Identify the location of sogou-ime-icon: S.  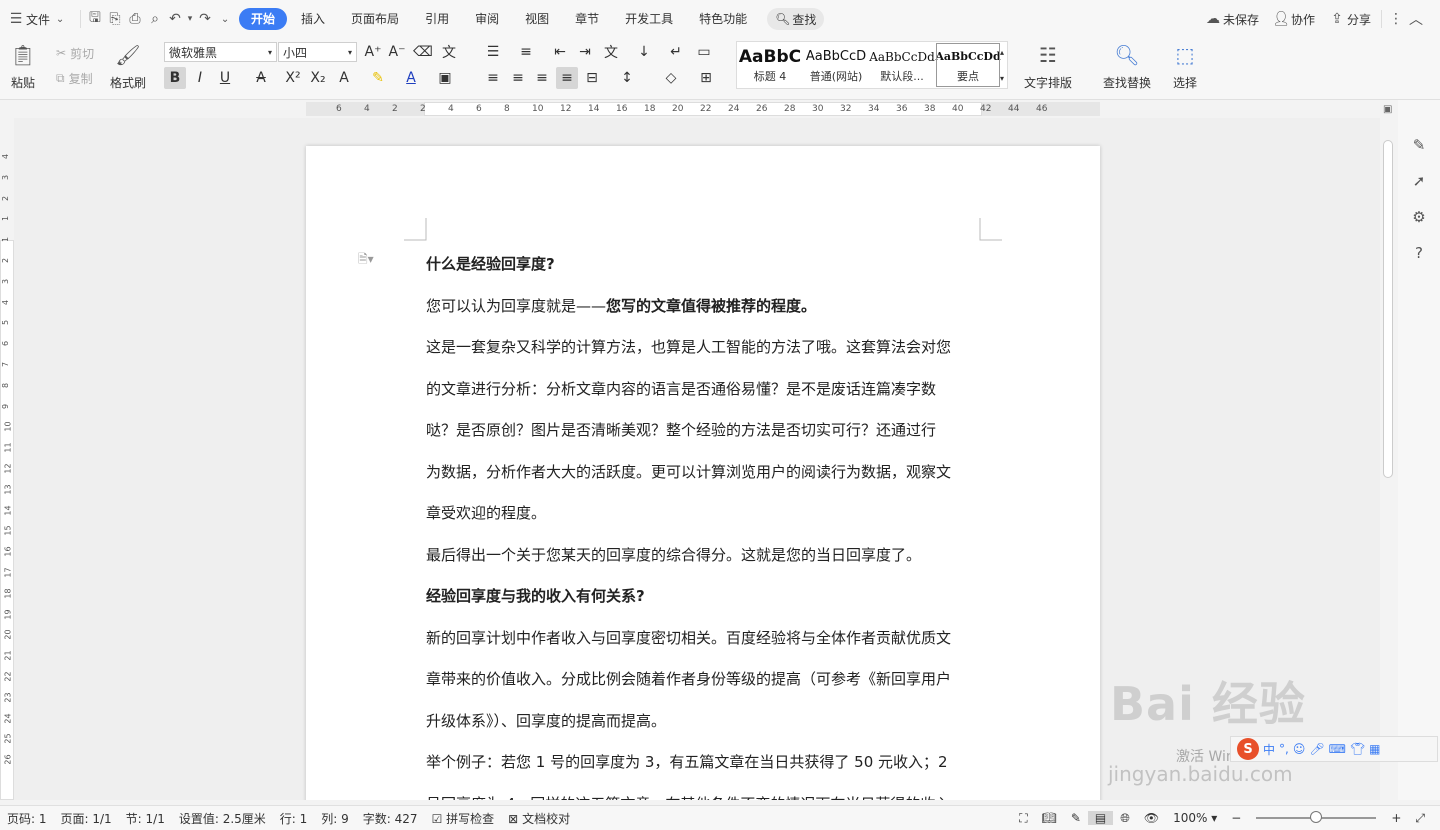
(1248, 749).